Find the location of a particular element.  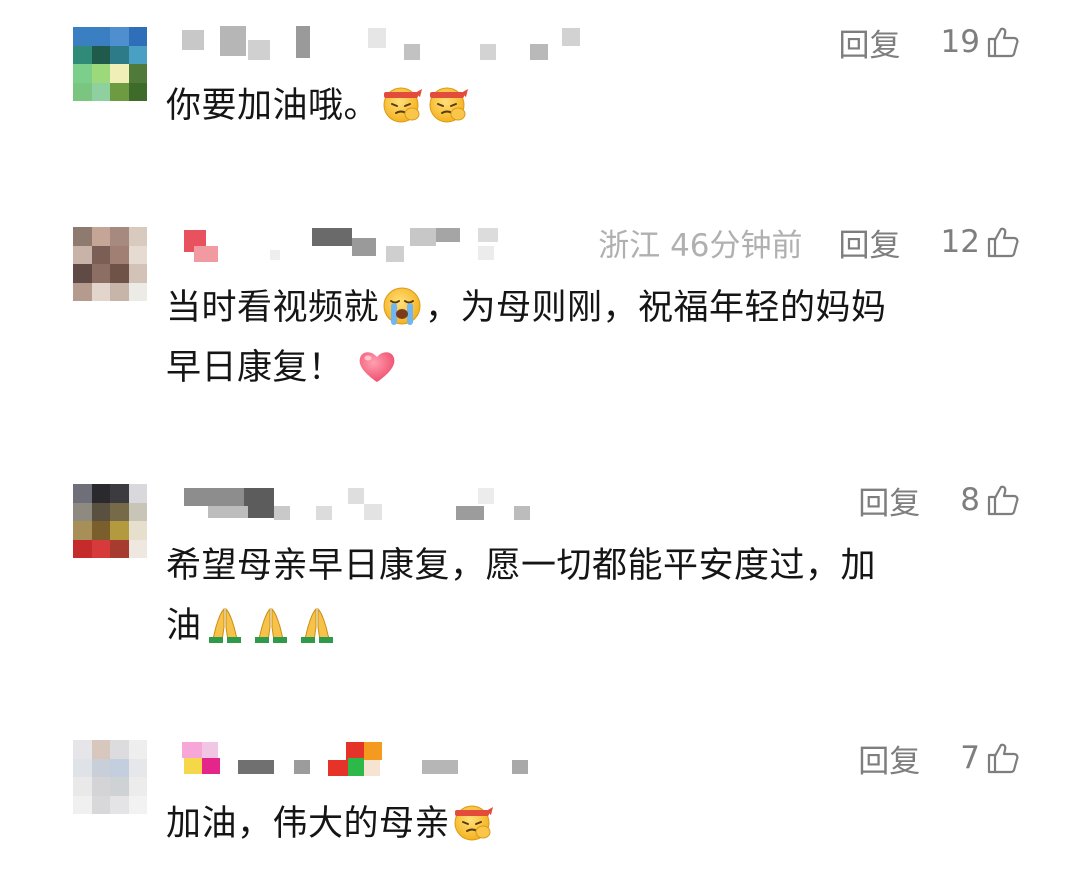

like-count: 12 is located at coordinates (960, 242).